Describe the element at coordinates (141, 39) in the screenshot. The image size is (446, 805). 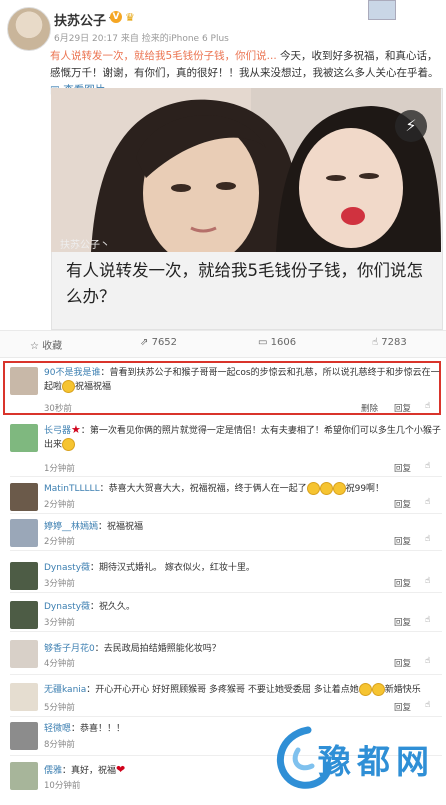
I see `post-meta: 6月29日 20:17 来自 捡来的iPhone 6 Plus` at that location.